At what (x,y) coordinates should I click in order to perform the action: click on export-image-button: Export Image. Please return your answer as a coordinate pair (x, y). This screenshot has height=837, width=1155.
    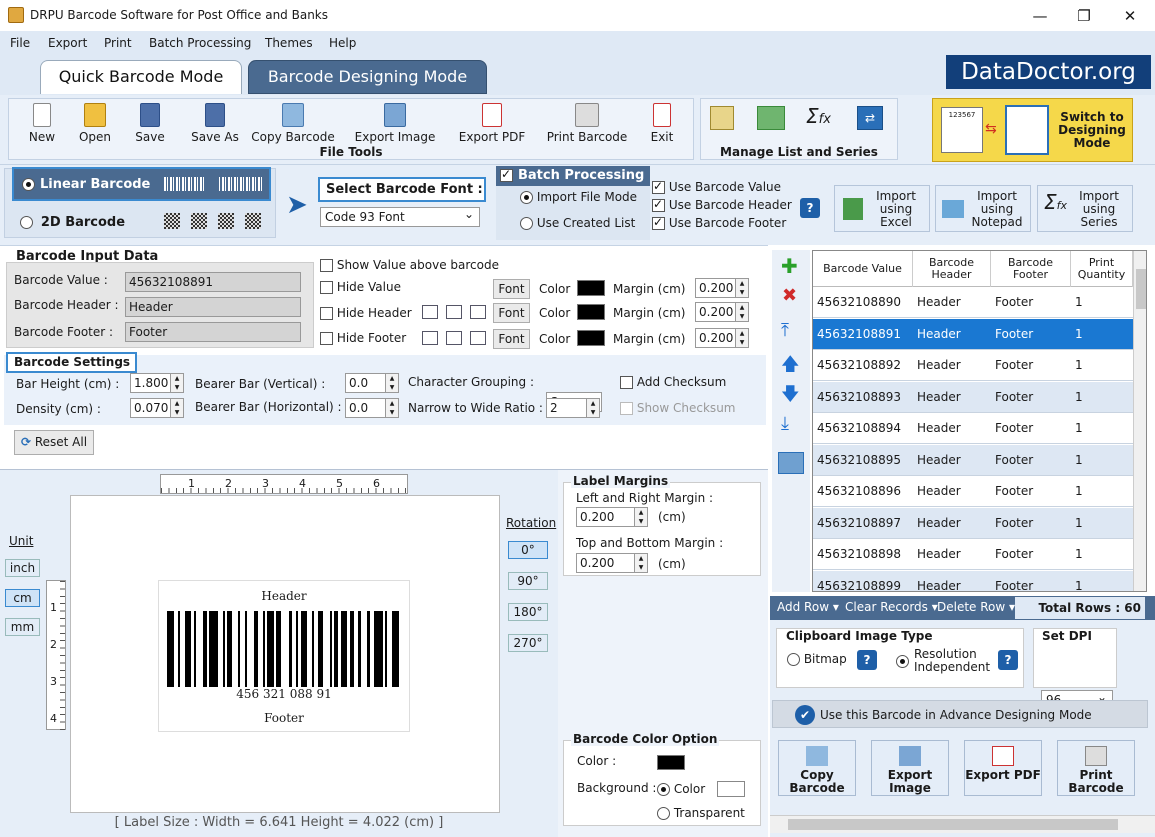
    Looking at the image, I should click on (395, 123).